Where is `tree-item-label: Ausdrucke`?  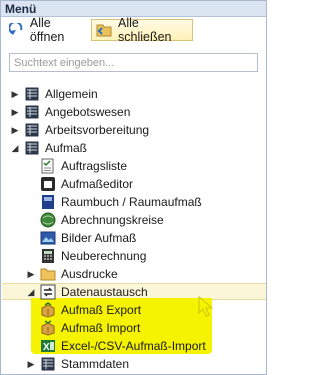
tree-item-label: Ausdrucke is located at coordinates (89, 274).